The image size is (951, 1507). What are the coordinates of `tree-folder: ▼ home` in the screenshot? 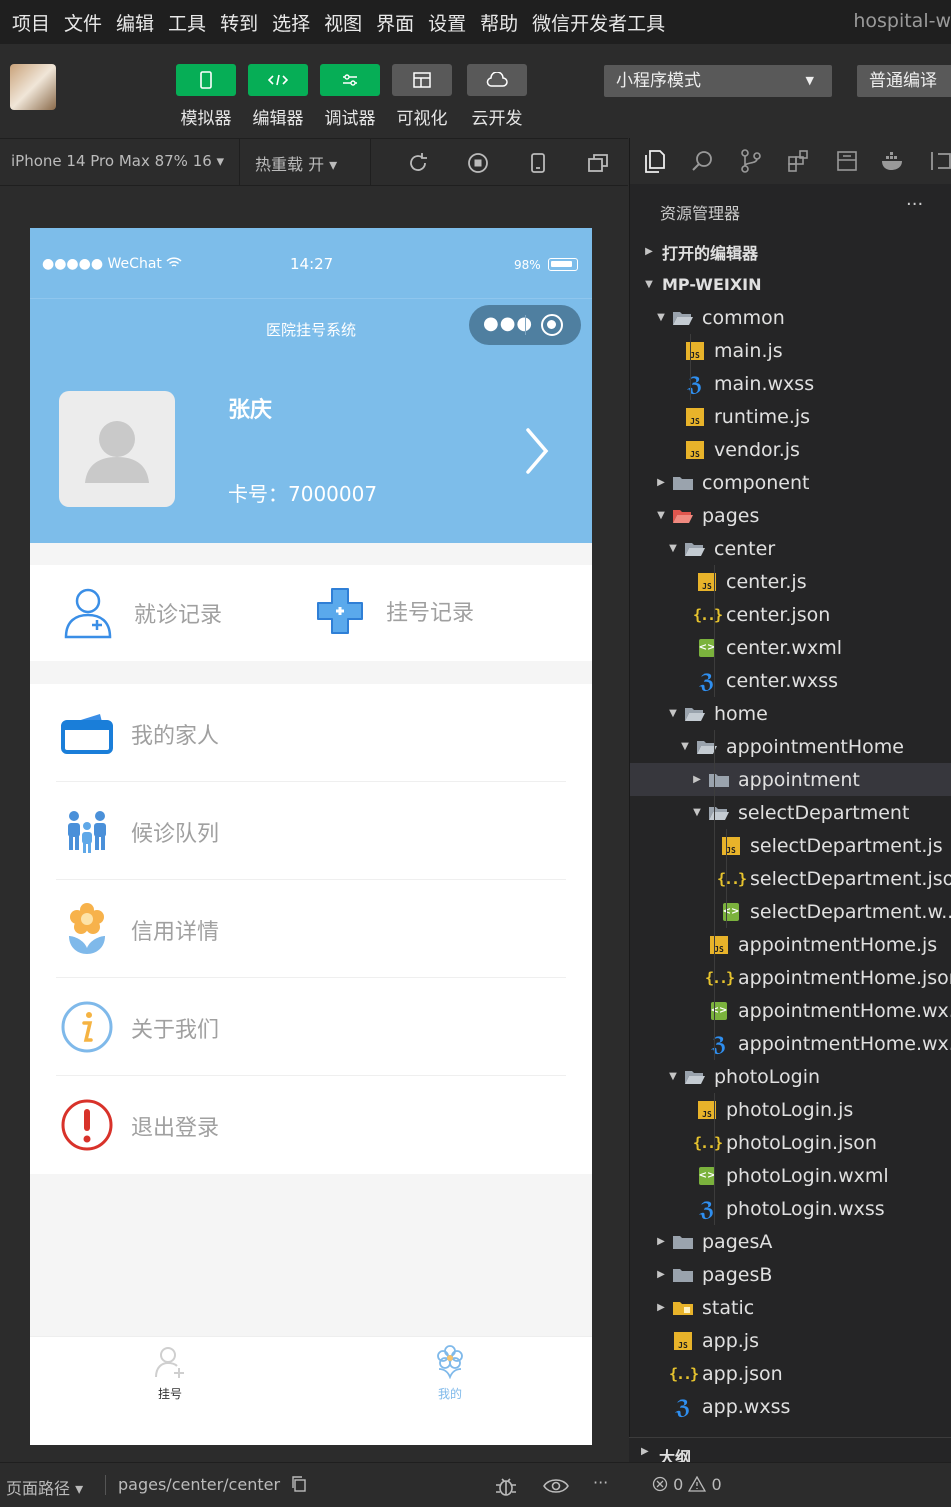 It's located at (790, 713).